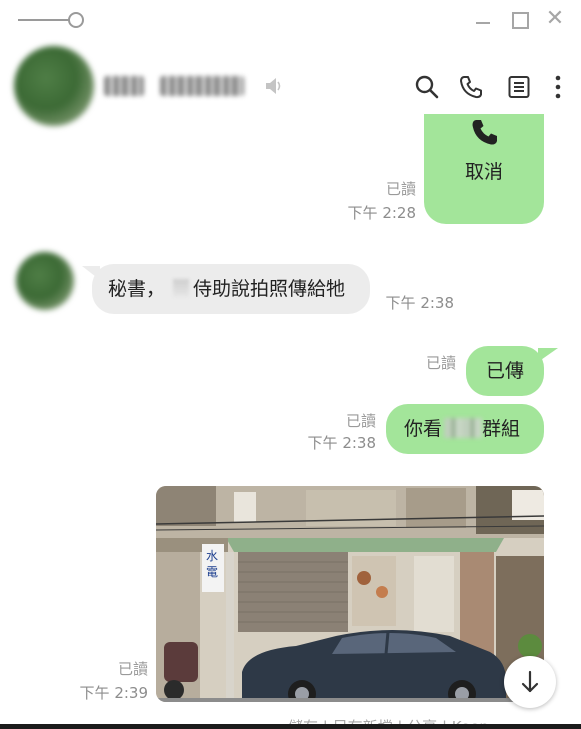 This screenshot has width=581, height=729. What do you see at coordinates (290, 726) in the screenshot?
I see `window-bottom-edge` at bounding box center [290, 726].